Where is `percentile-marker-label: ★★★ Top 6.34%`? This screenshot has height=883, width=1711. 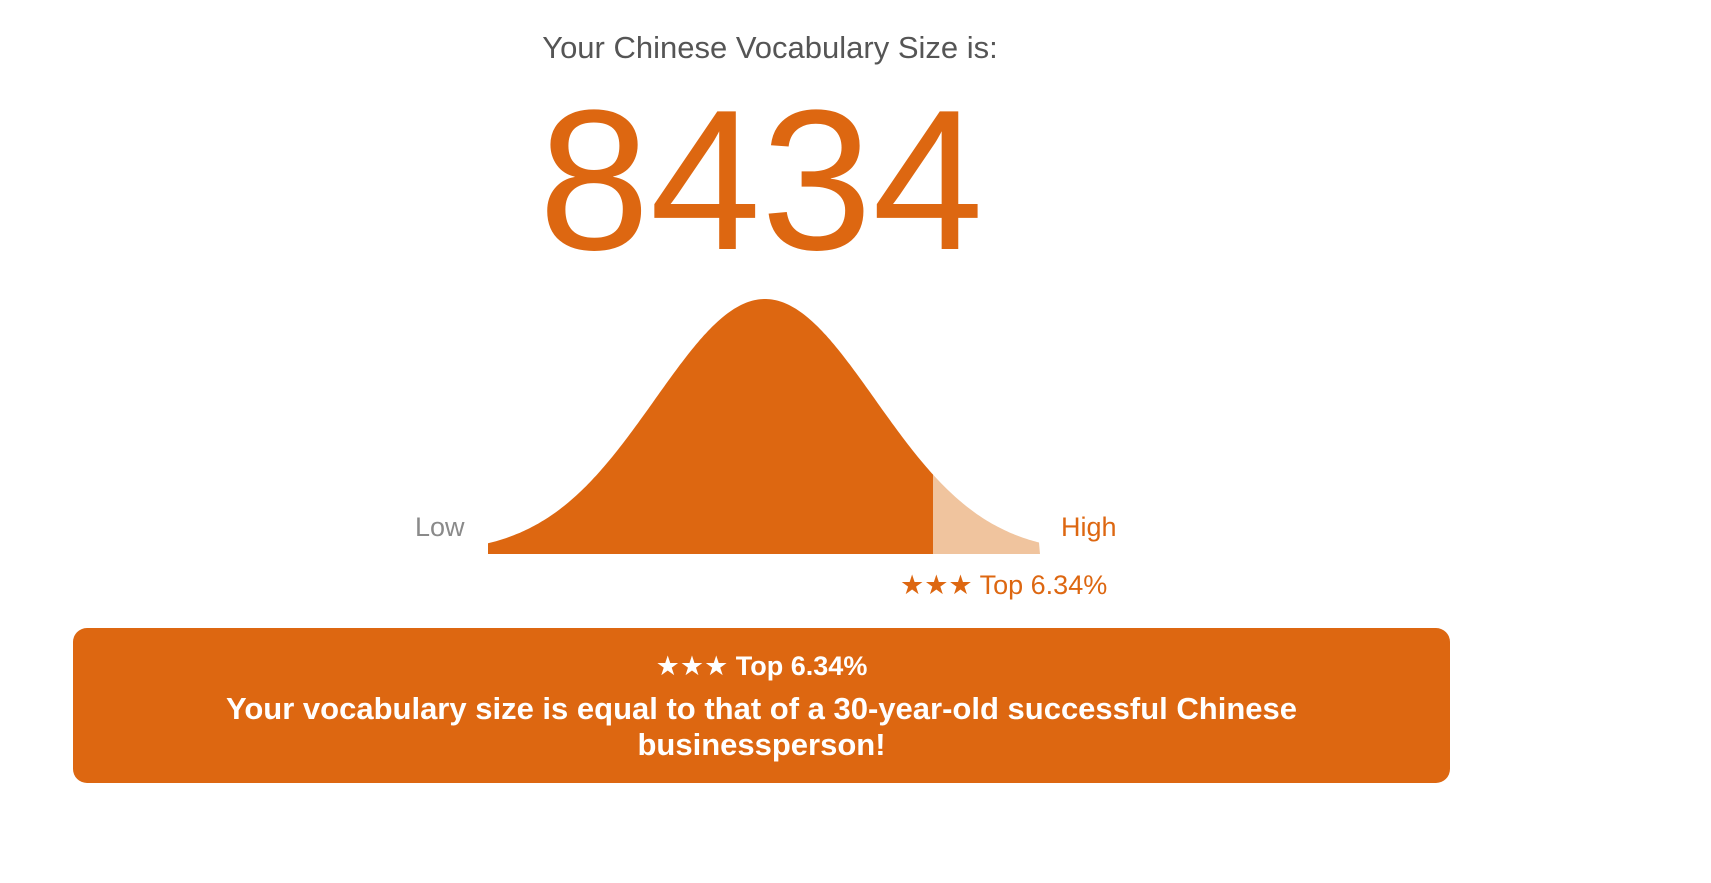
percentile-marker-label: ★★★ Top 6.34% is located at coordinates (1004, 585).